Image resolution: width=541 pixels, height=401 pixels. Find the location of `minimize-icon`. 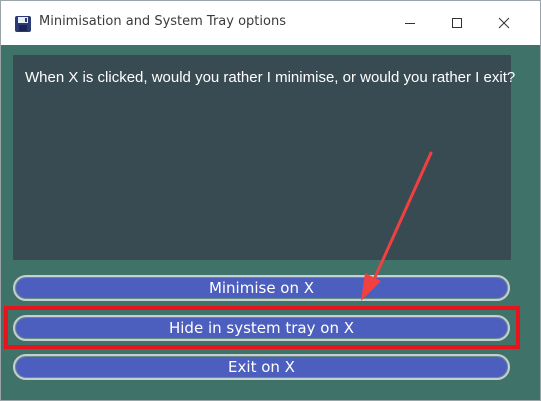

minimize-icon is located at coordinates (410, 23).